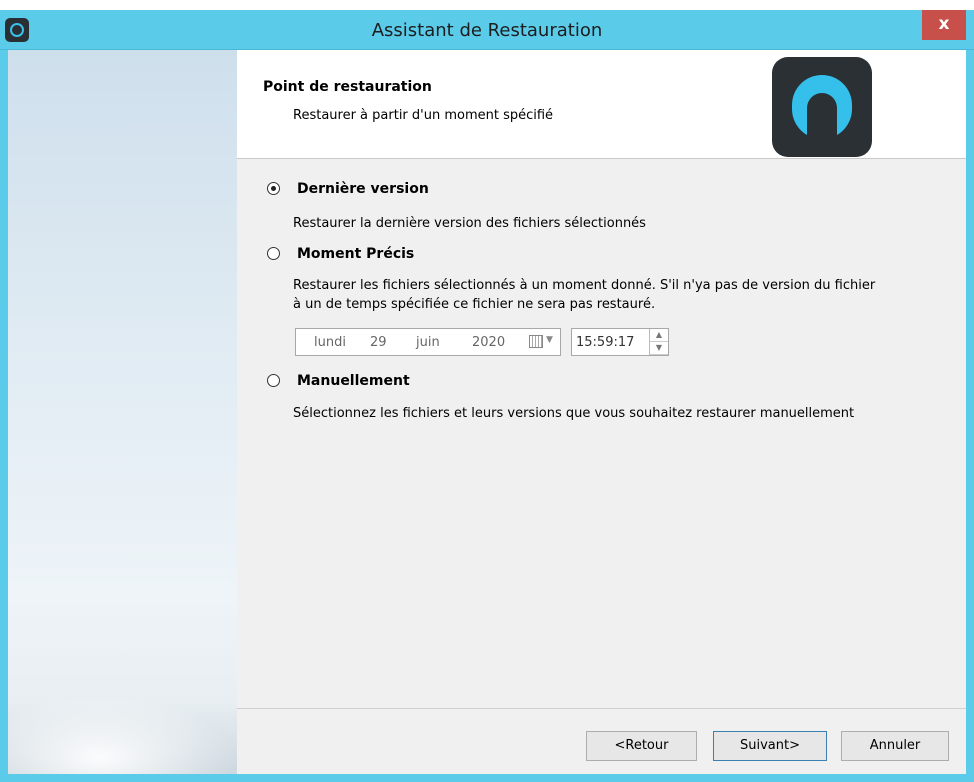  I want to click on date-month: juin, so click(428, 342).